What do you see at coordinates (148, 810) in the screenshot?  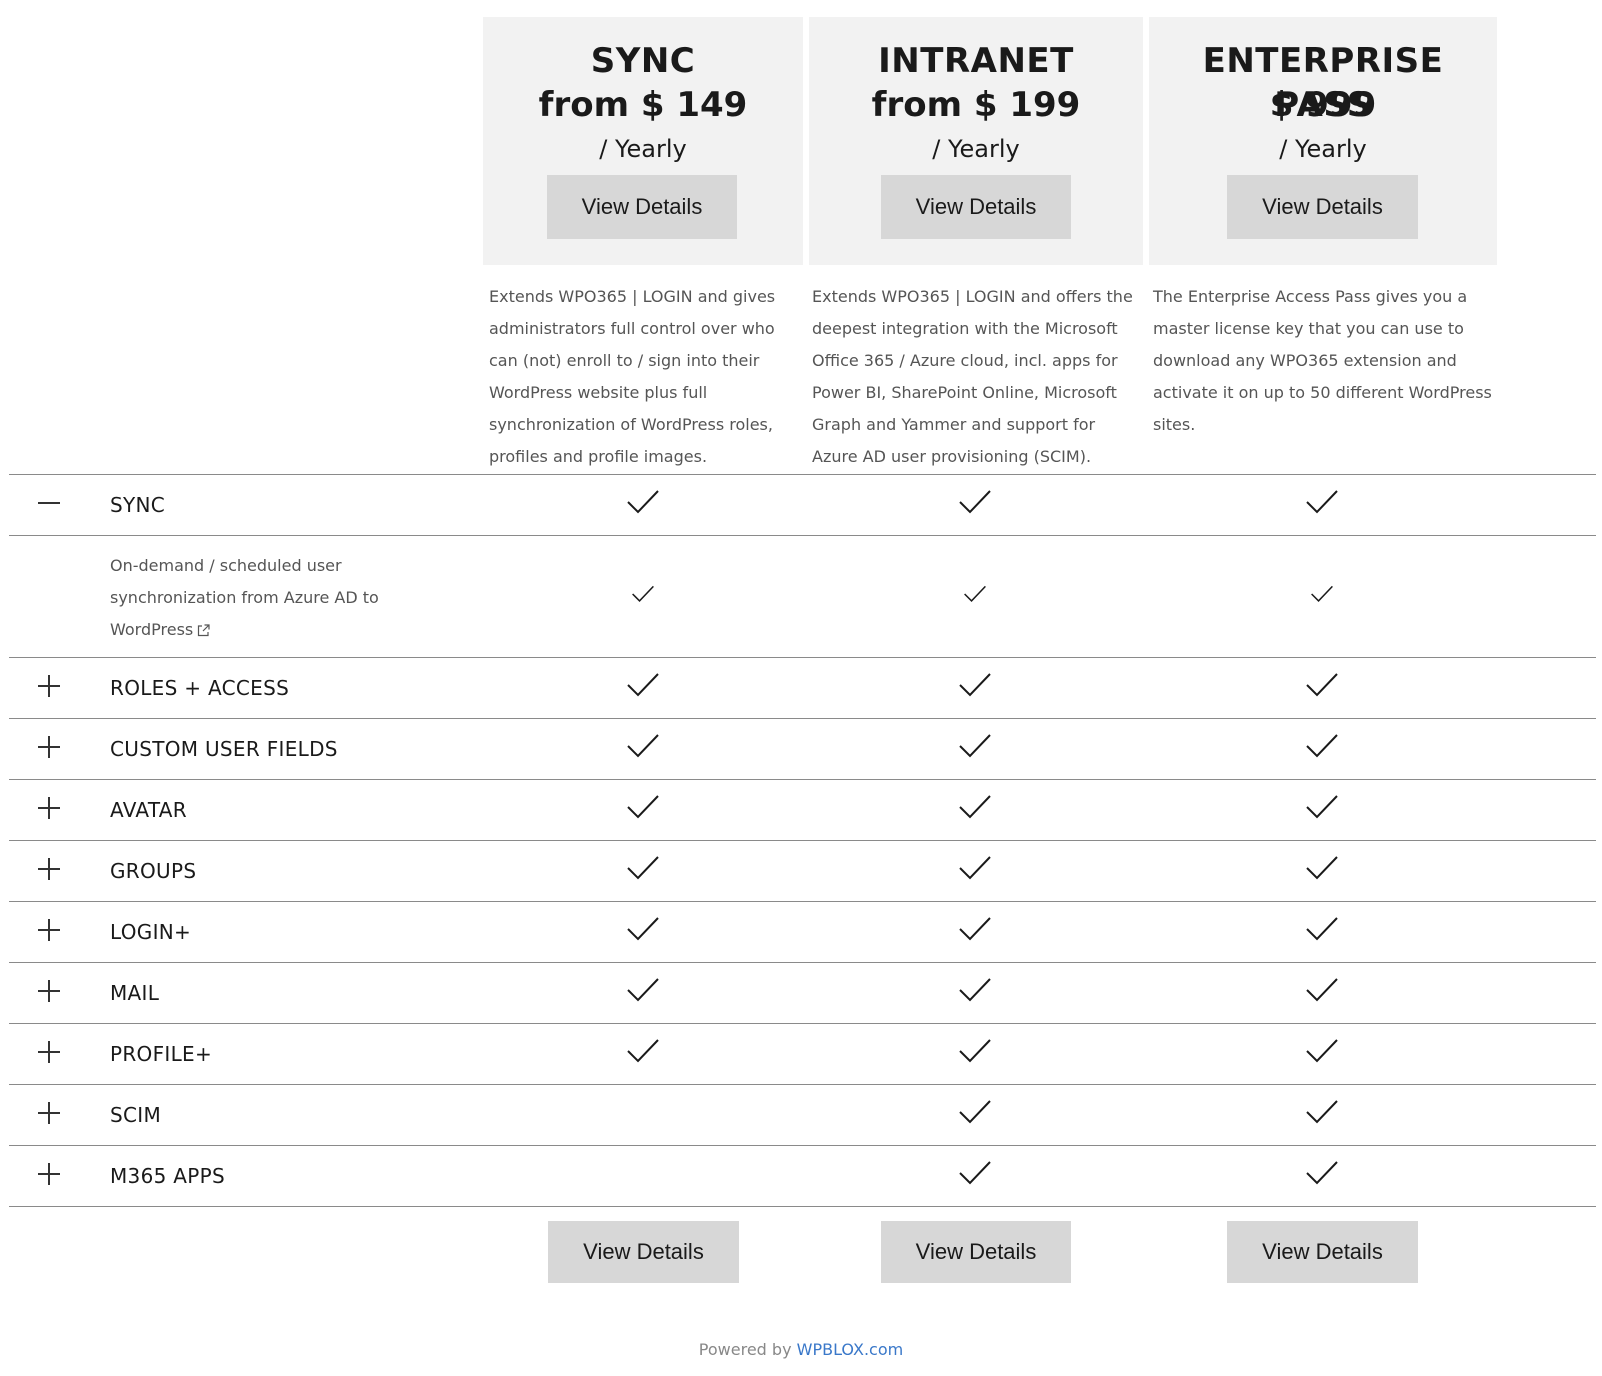 I see `feature-label: AVATAR` at bounding box center [148, 810].